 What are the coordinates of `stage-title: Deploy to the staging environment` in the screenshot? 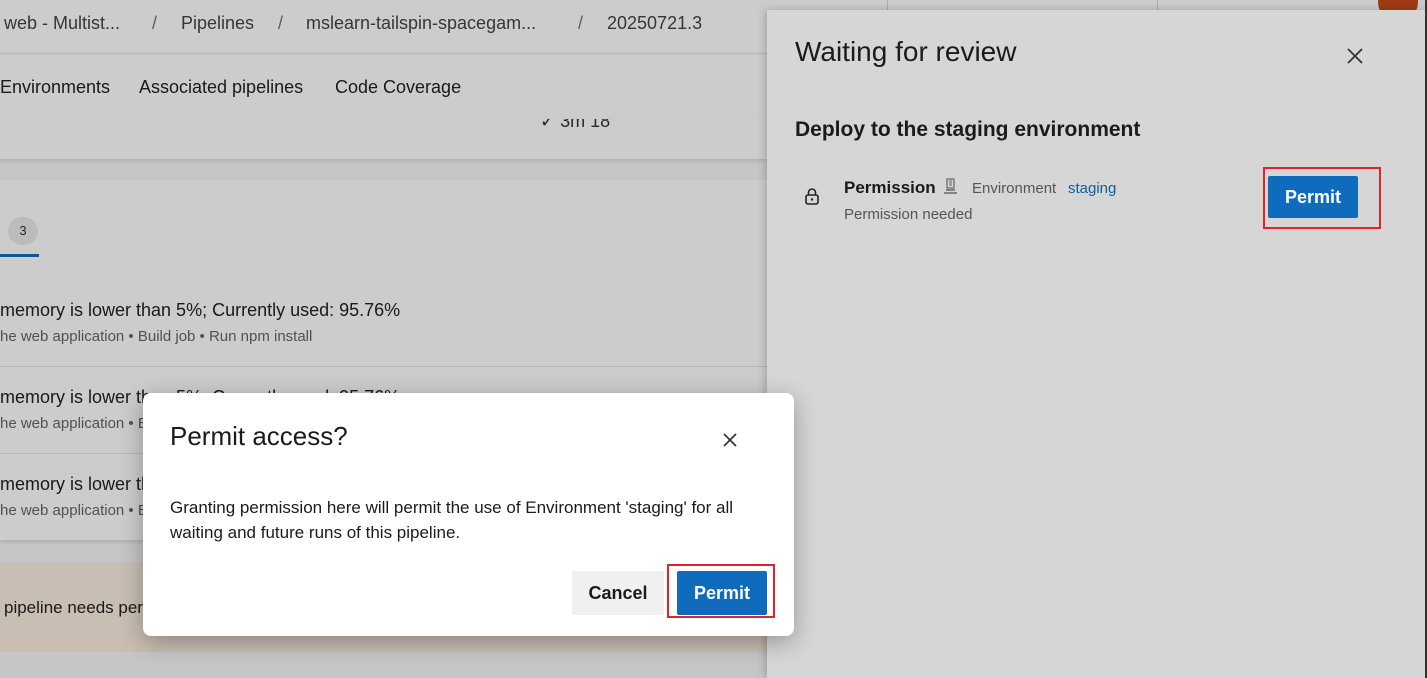 It's located at (968, 129).